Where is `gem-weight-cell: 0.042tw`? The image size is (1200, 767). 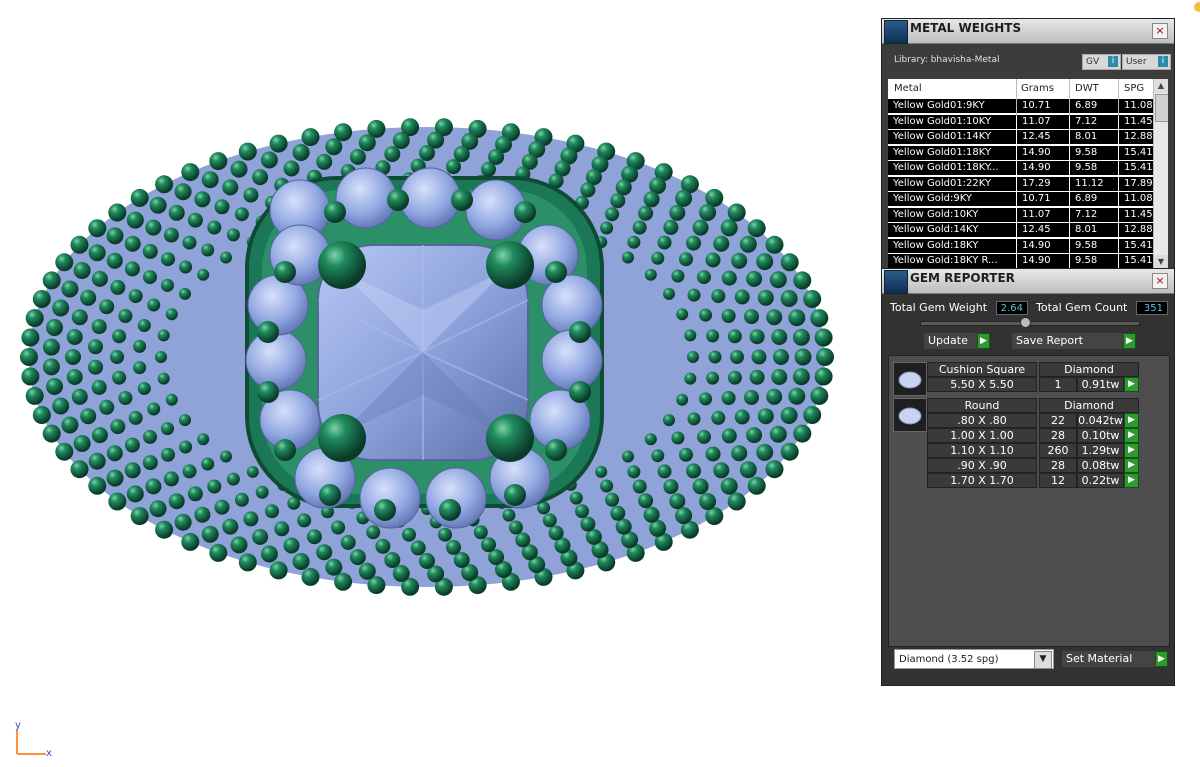
gem-weight-cell: 0.042tw is located at coordinates (1100, 420).